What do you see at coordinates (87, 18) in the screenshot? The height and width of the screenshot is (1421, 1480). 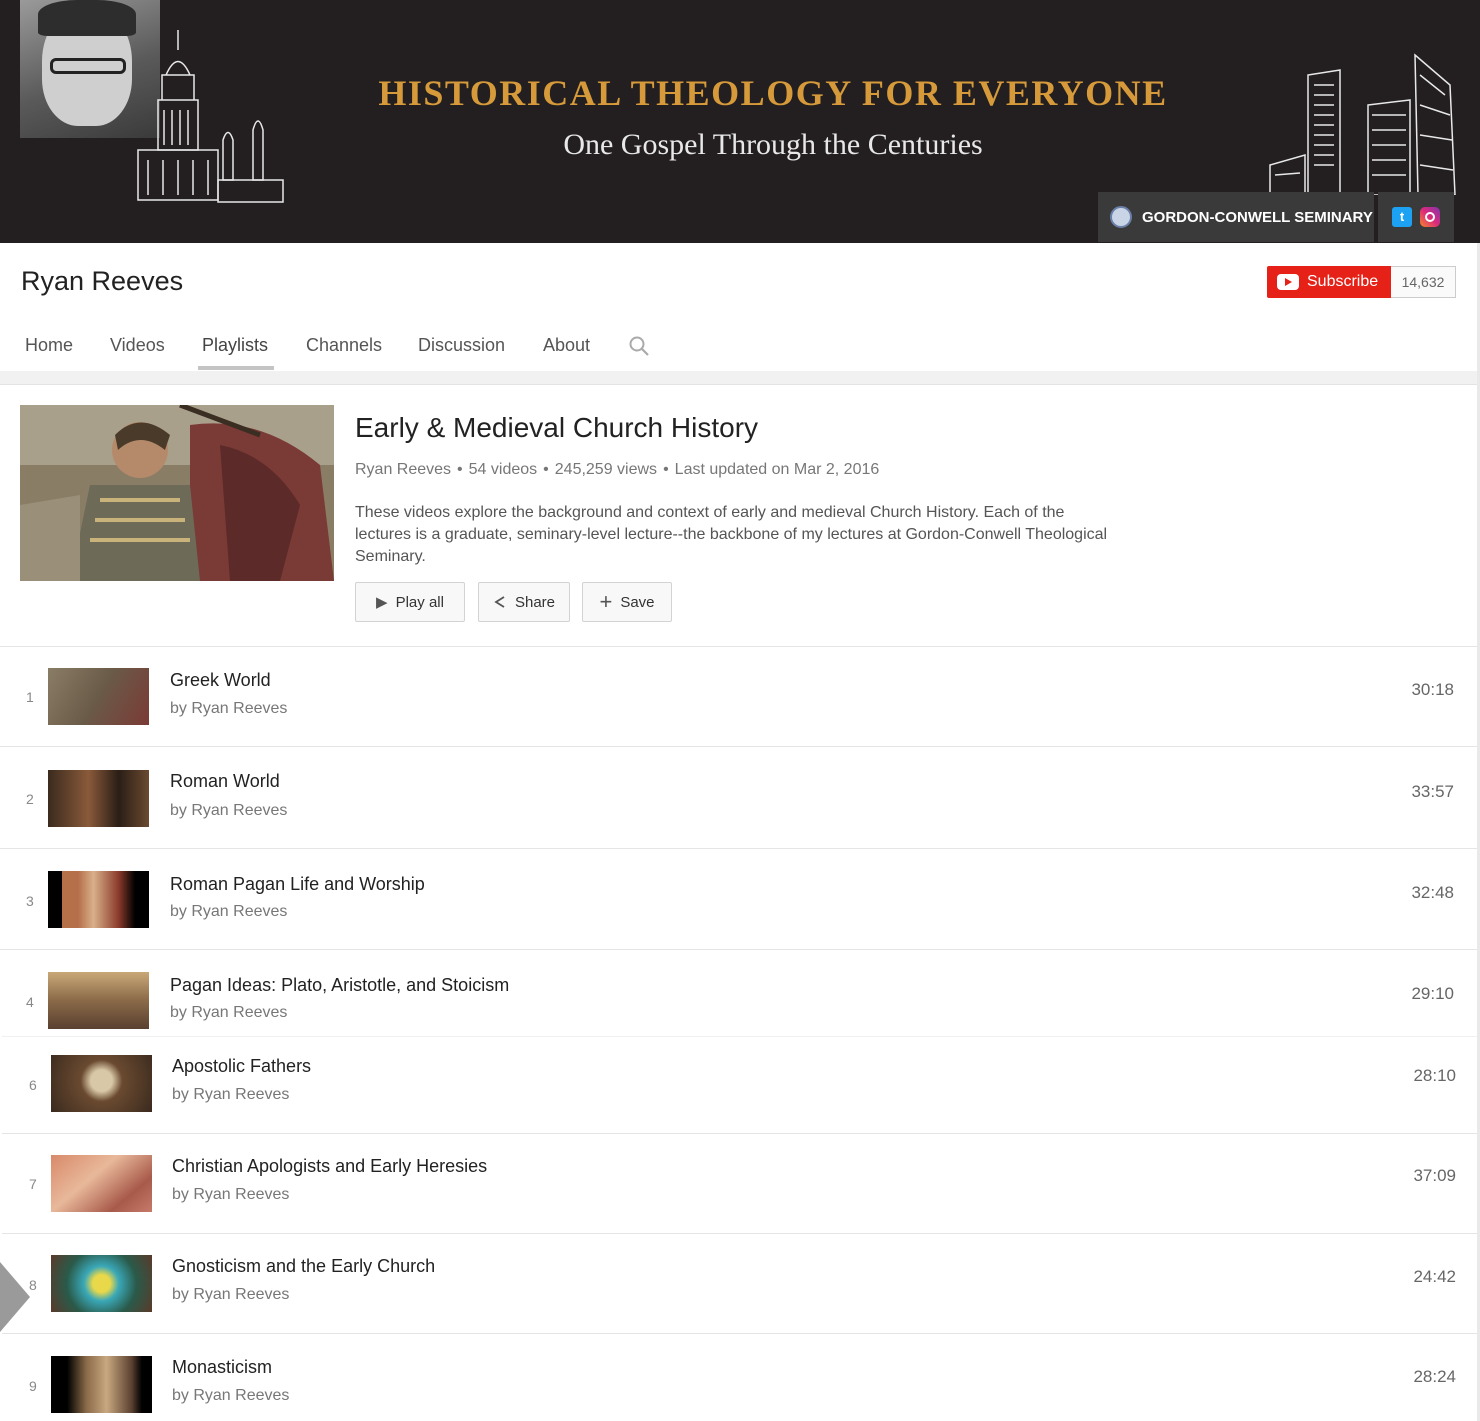 I see `avatar-hair` at bounding box center [87, 18].